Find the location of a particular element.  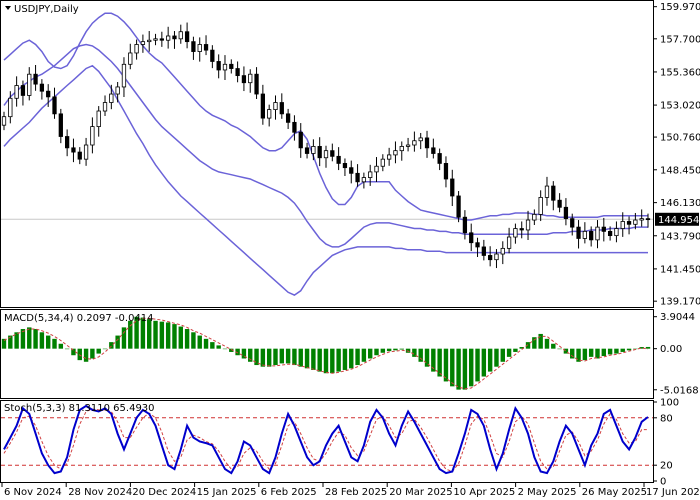

macd-tick-label: 3.9044 is located at coordinates (677, 317).